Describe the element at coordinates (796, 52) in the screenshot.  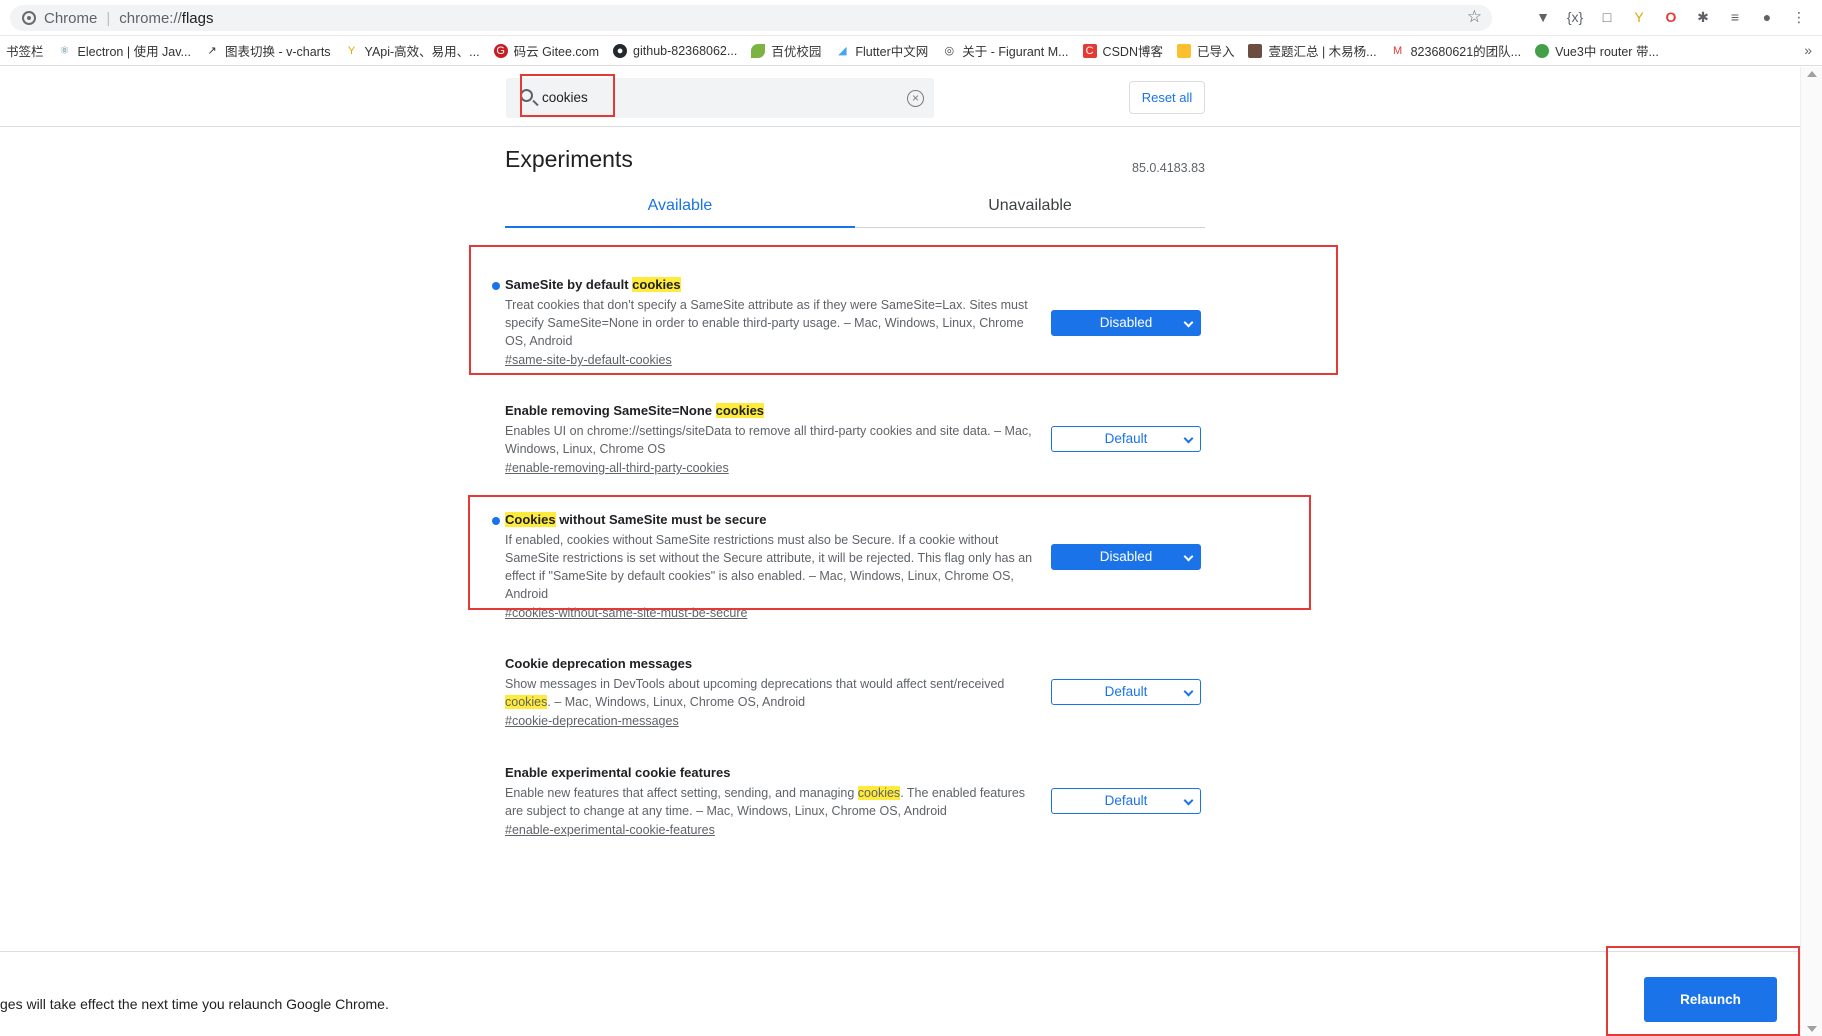
I see `bookmark-label: 百优校园` at that location.